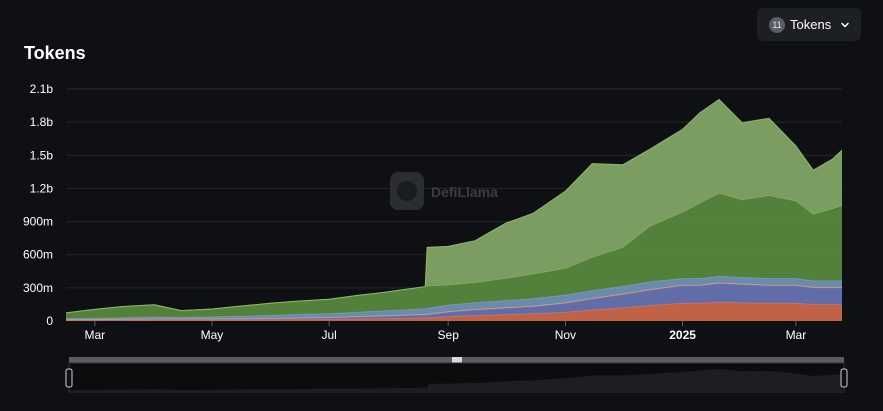  I want to click on range-slider, so click(456, 375).